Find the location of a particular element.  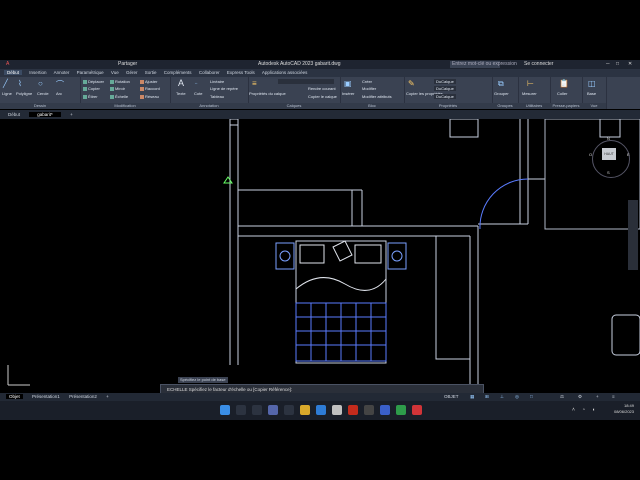

wifi-icon: ◔ is located at coordinates (583, 410).